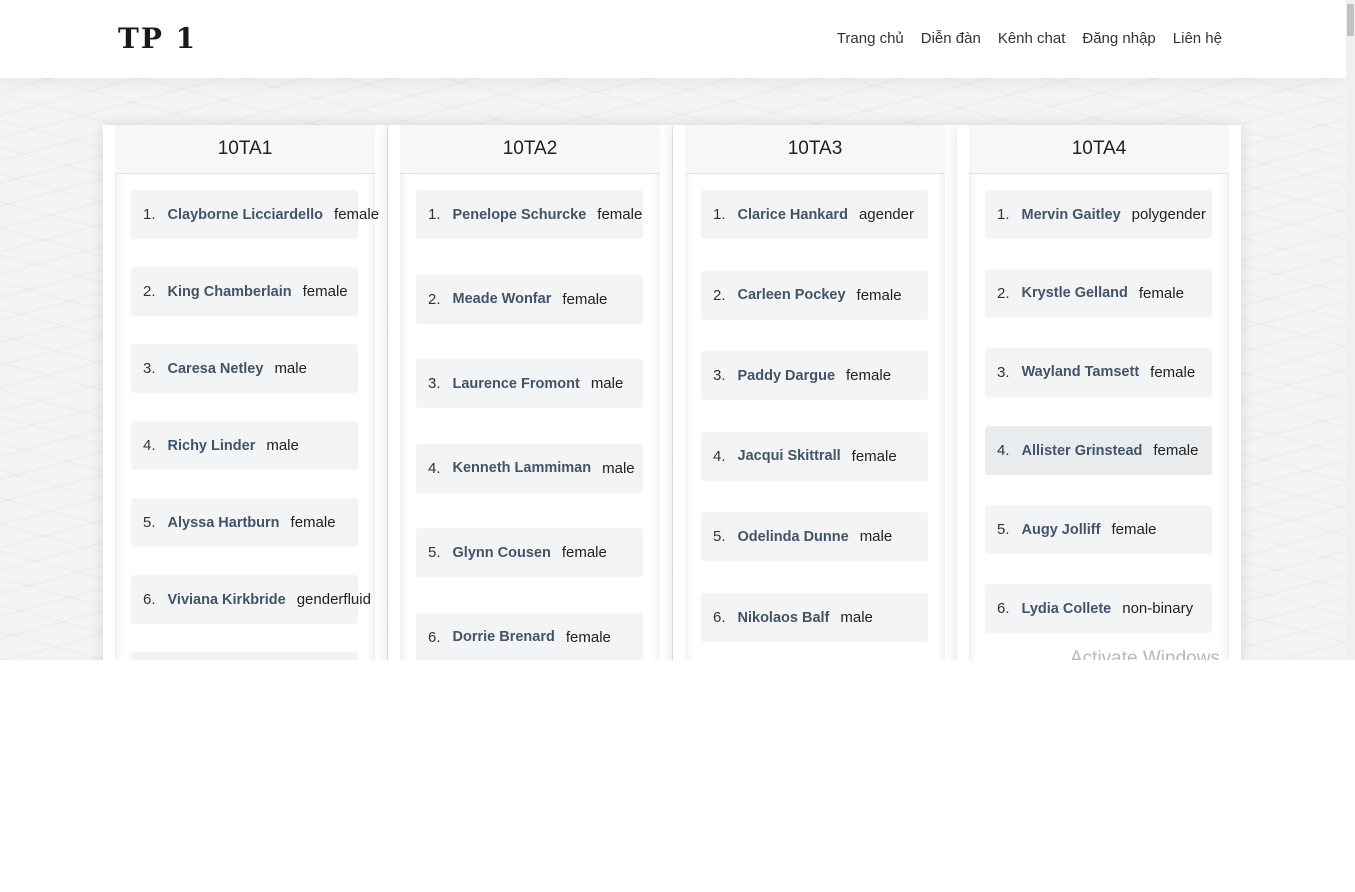 Image resolution: width=1355 pixels, height=892 pixels. I want to click on student-list-item: 3. Caresa Netley male, so click(244, 368).